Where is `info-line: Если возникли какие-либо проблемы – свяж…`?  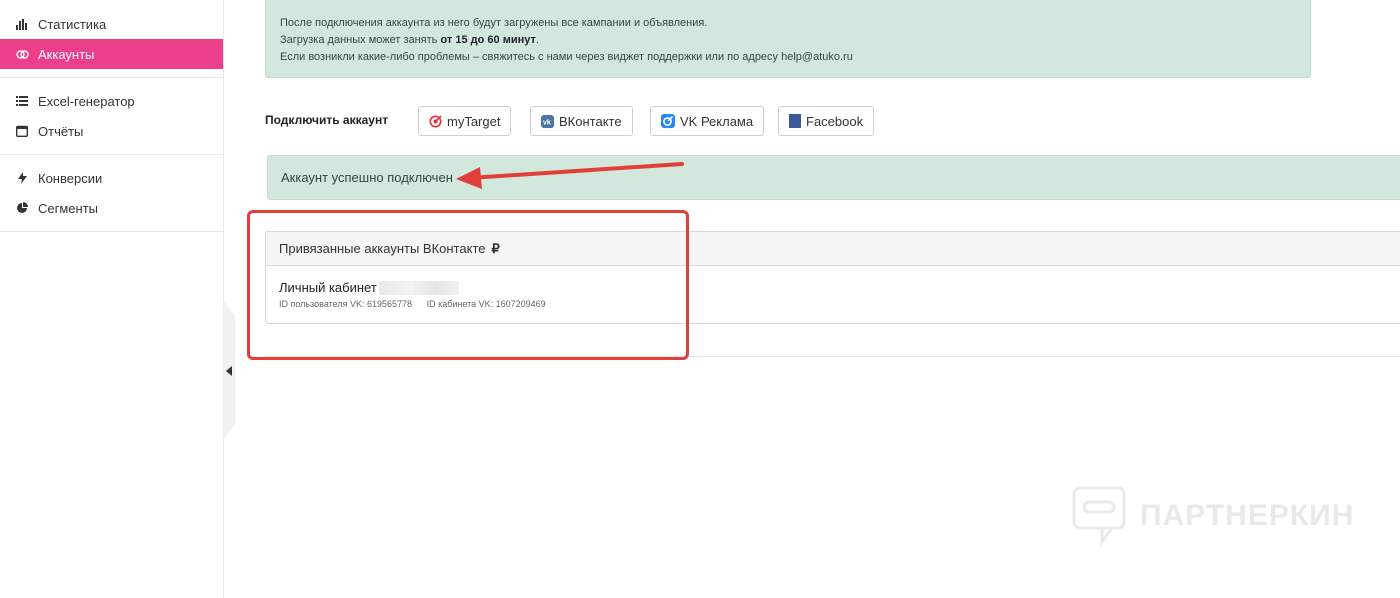
info-line: Если возникли какие-либо проблемы – свяж… is located at coordinates (566, 57).